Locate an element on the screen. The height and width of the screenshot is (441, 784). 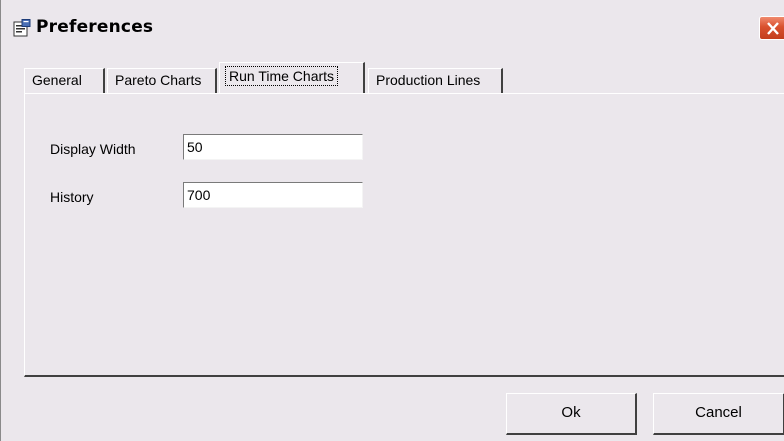
tab-general: General is located at coordinates (64, 80).